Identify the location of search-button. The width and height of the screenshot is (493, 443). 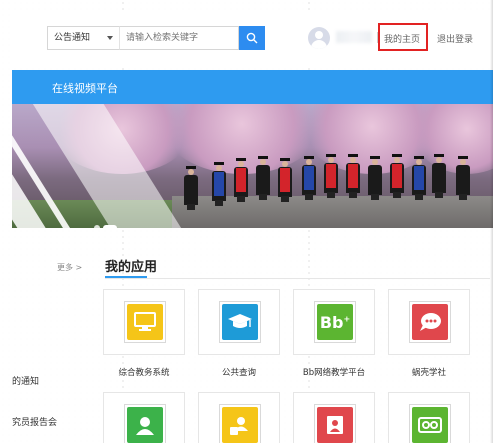
(252, 38).